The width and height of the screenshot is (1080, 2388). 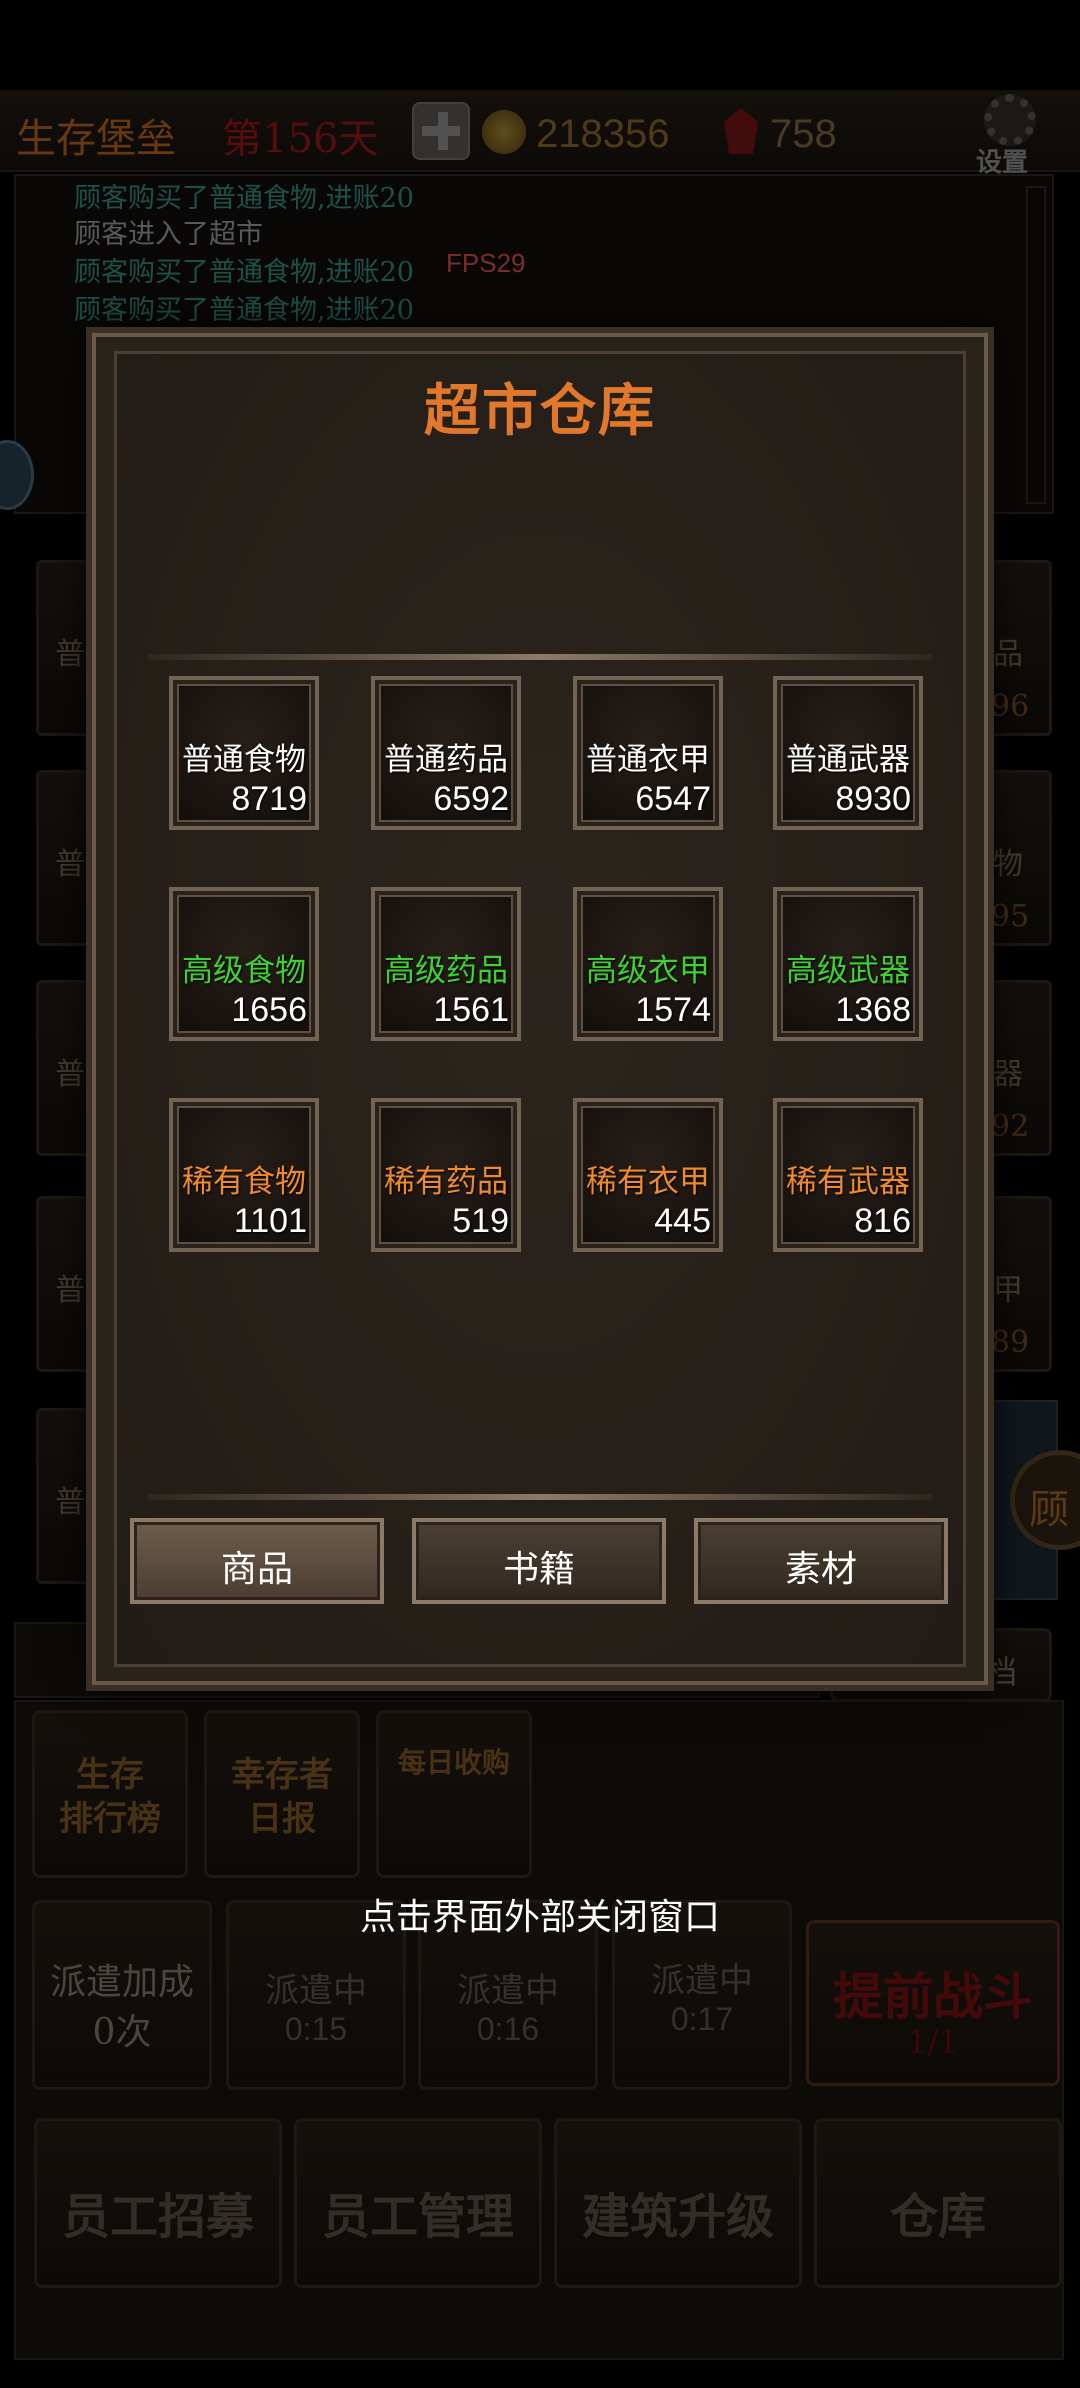 I want to click on upgrade-building-button: 建筑升级, so click(x=678, y=2203).